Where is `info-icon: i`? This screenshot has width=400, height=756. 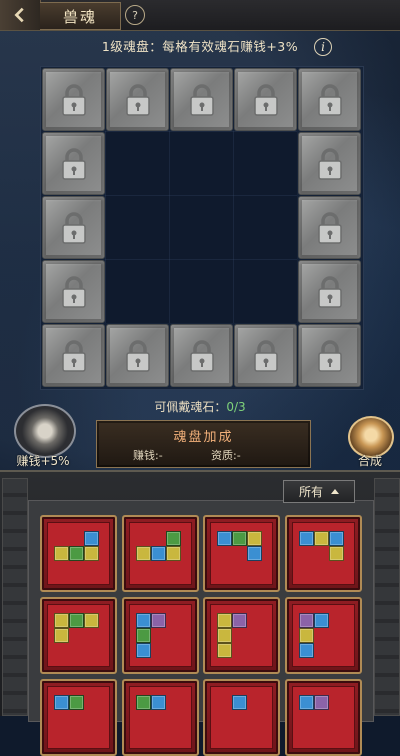 info-icon: i is located at coordinates (323, 47).